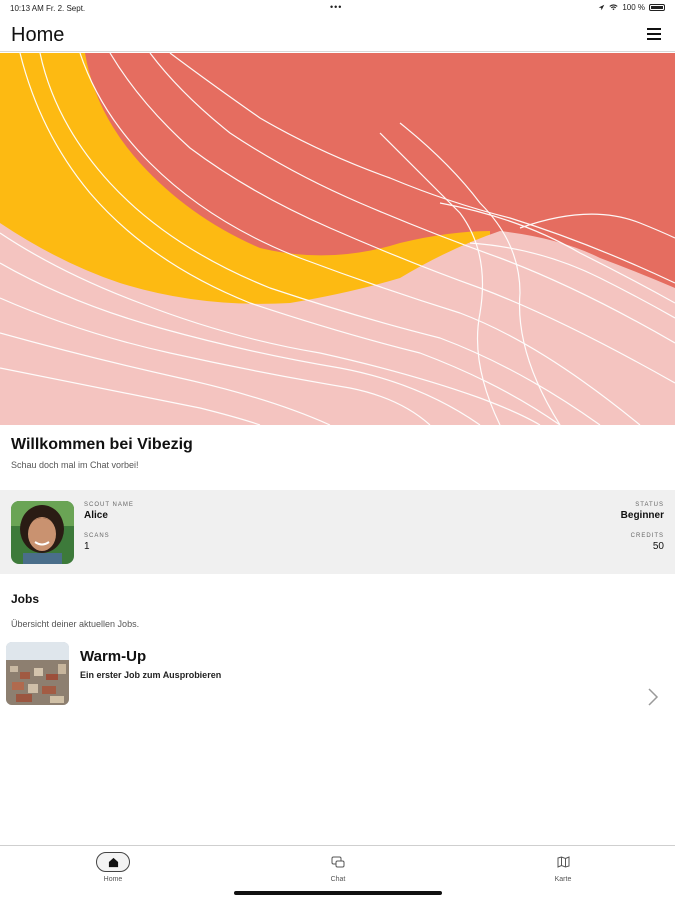  I want to click on credits-label: CREDITS, so click(647, 536).